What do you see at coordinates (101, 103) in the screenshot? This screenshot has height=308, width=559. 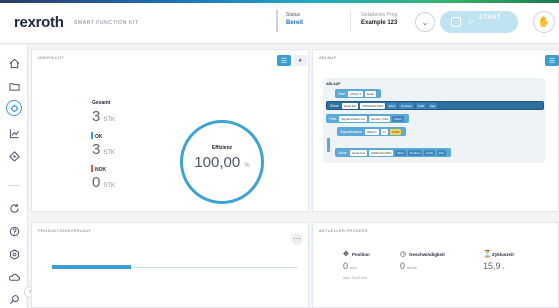 I see `total-label: Gesamt` at bounding box center [101, 103].